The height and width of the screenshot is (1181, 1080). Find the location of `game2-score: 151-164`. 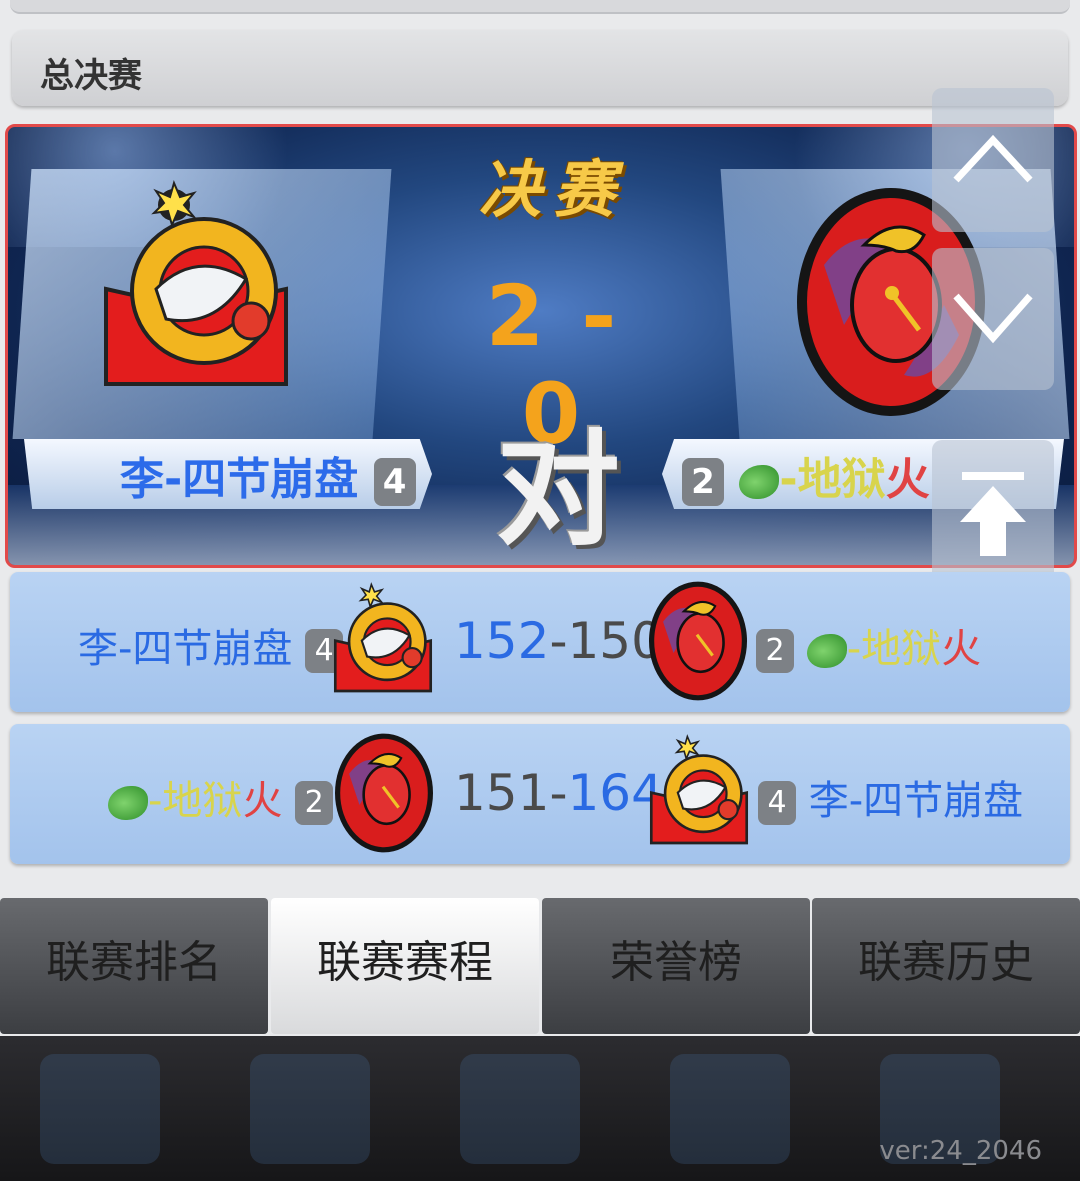

game2-score: 151-164 is located at coordinates (558, 793).